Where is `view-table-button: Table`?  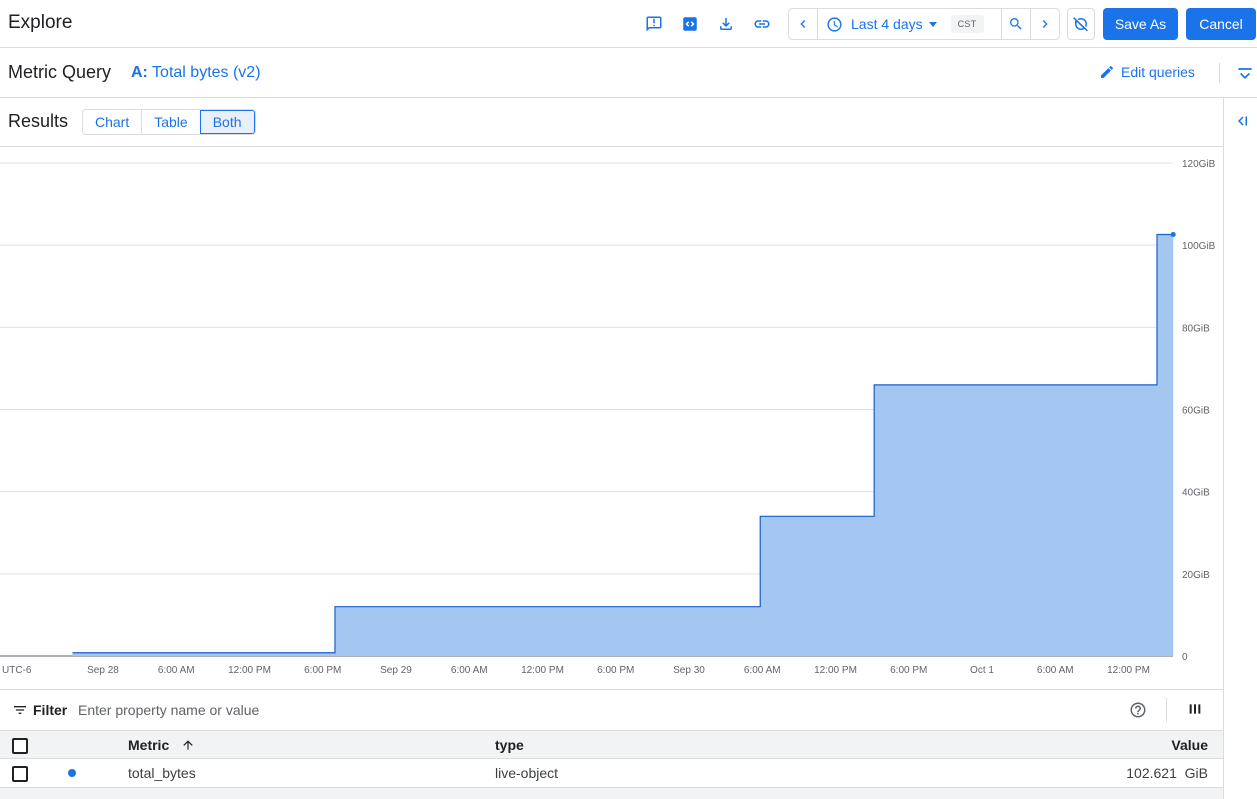 view-table-button: Table is located at coordinates (170, 122).